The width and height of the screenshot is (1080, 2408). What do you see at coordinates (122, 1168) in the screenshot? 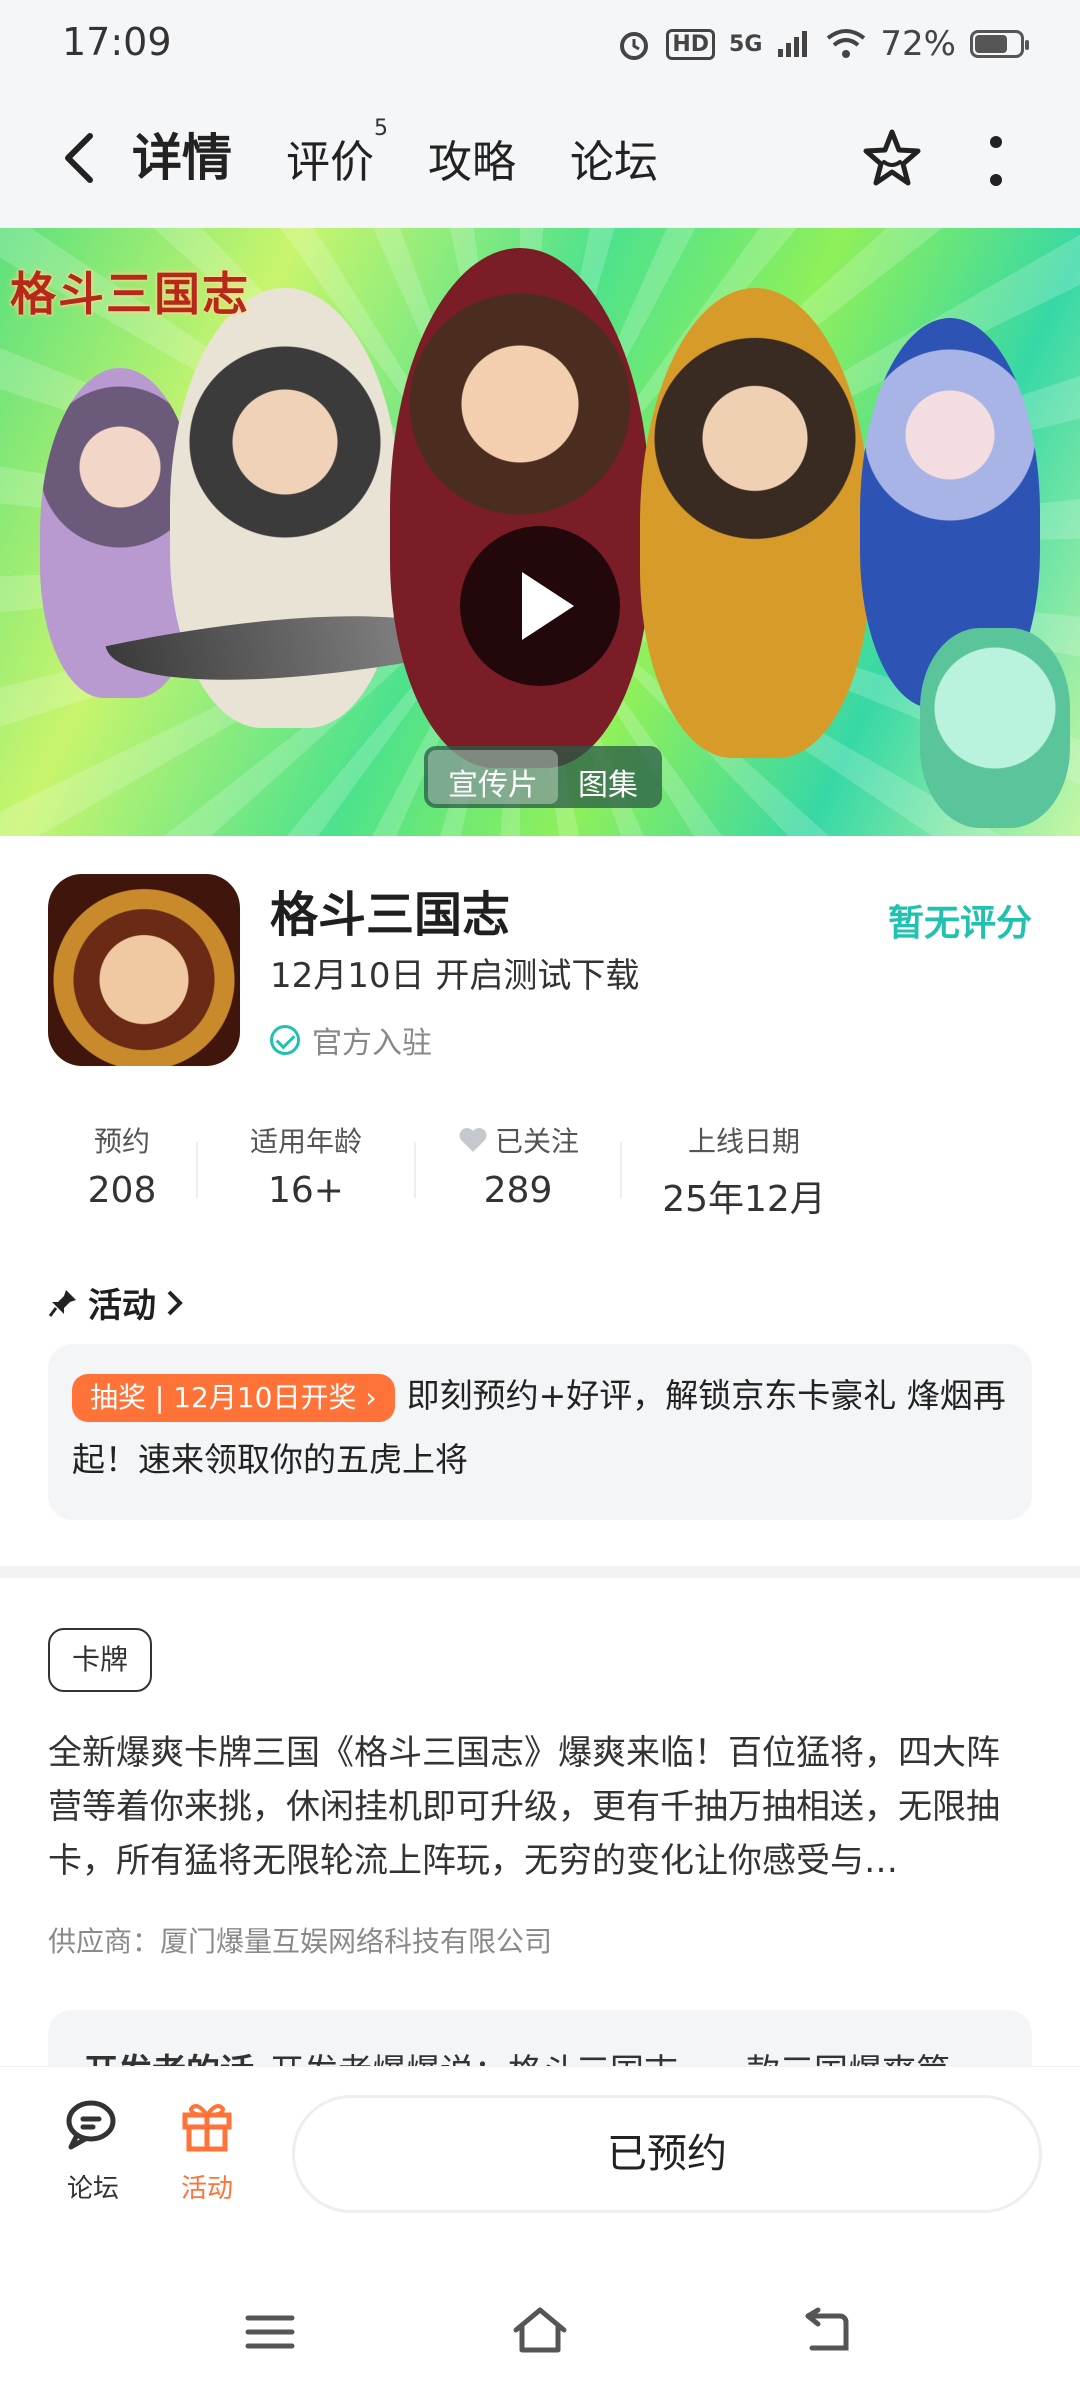
I see `stat-reservations: 预约 208` at bounding box center [122, 1168].